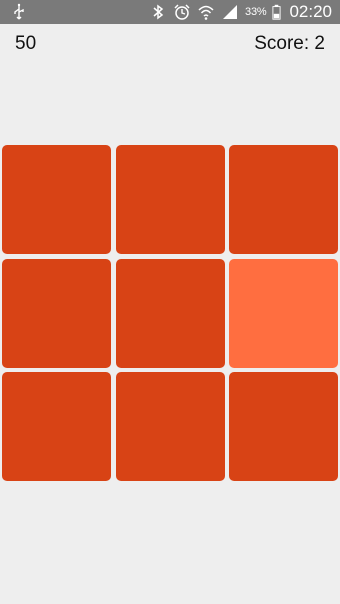 This screenshot has height=604, width=340. I want to click on tile-r3-c3, so click(283, 426).